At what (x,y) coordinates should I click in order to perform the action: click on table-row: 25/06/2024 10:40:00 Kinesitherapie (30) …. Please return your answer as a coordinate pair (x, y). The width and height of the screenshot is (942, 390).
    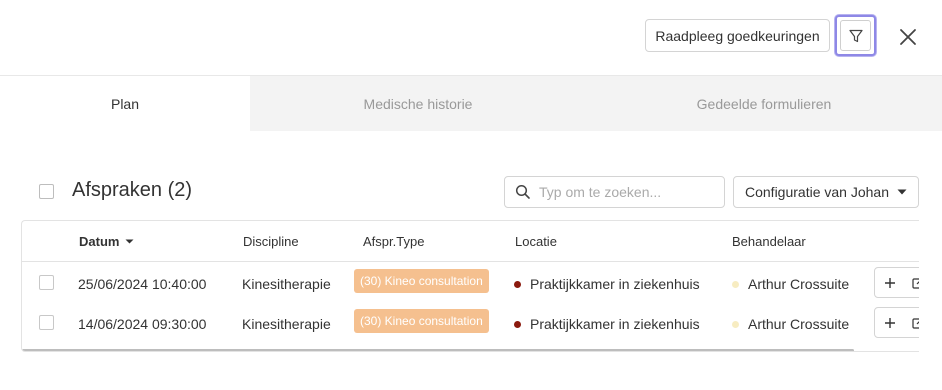
    Looking at the image, I should click on (470, 282).